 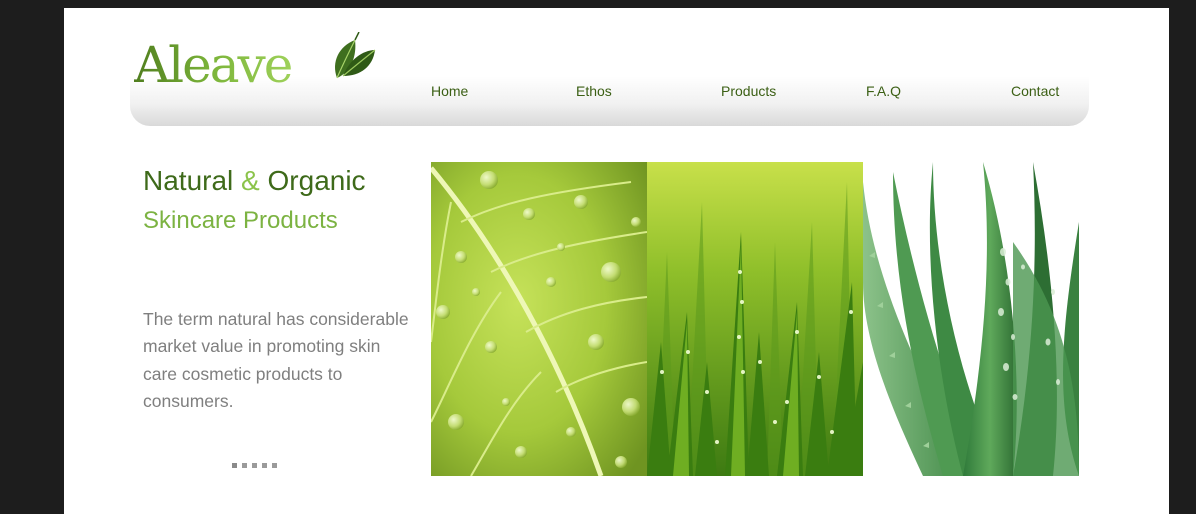 I want to click on leaf-image, so click(x=539, y=319).